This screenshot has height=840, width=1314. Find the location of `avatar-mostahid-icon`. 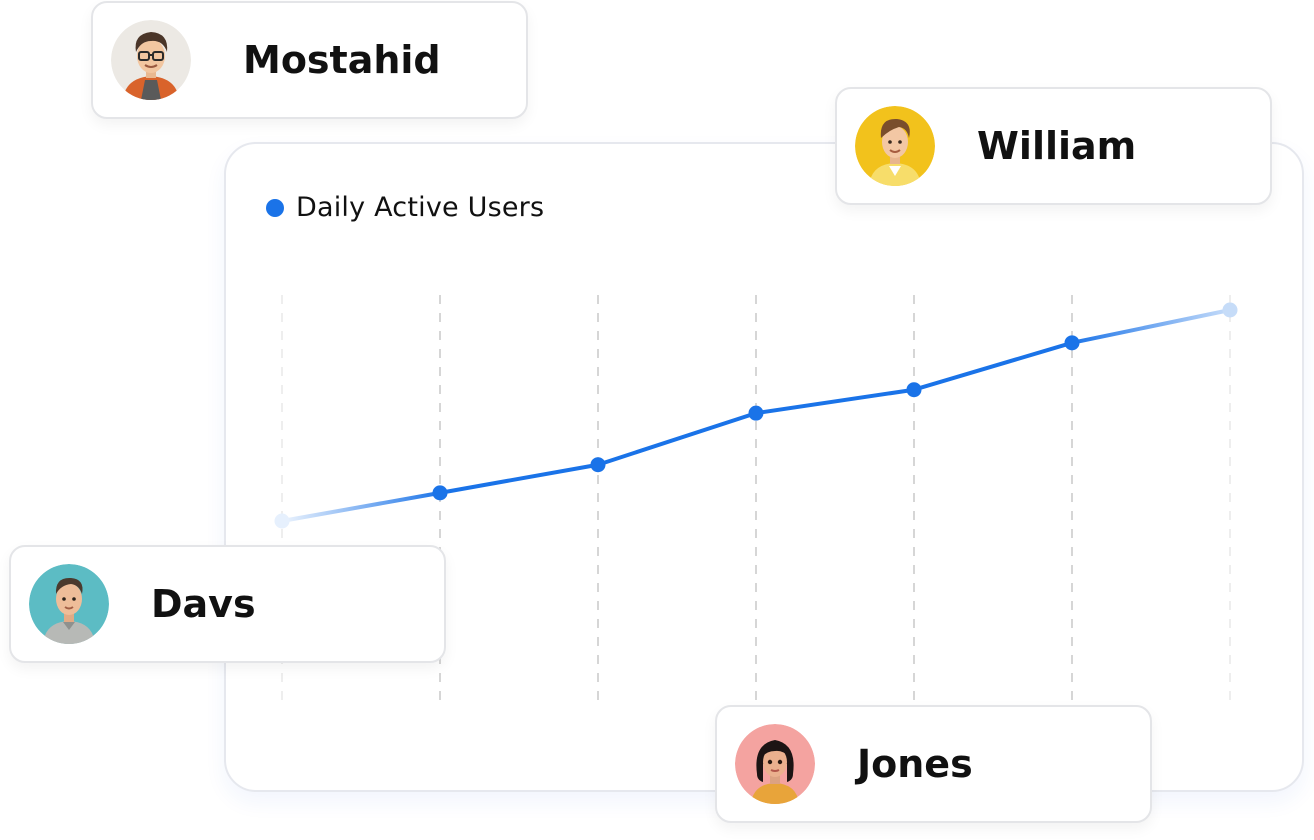

avatar-mostahid-icon is located at coordinates (151, 60).